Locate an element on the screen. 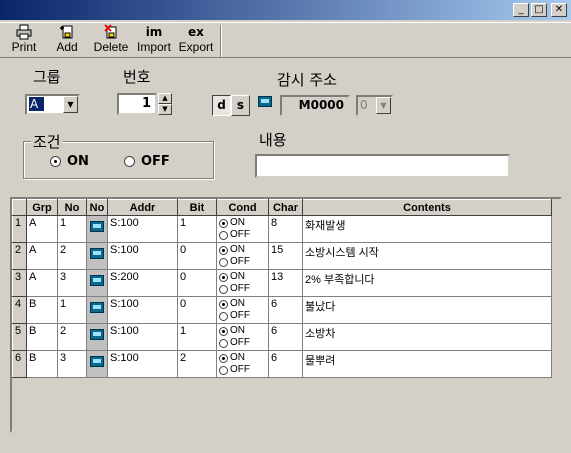  cell-char: 15 is located at coordinates (285, 256).